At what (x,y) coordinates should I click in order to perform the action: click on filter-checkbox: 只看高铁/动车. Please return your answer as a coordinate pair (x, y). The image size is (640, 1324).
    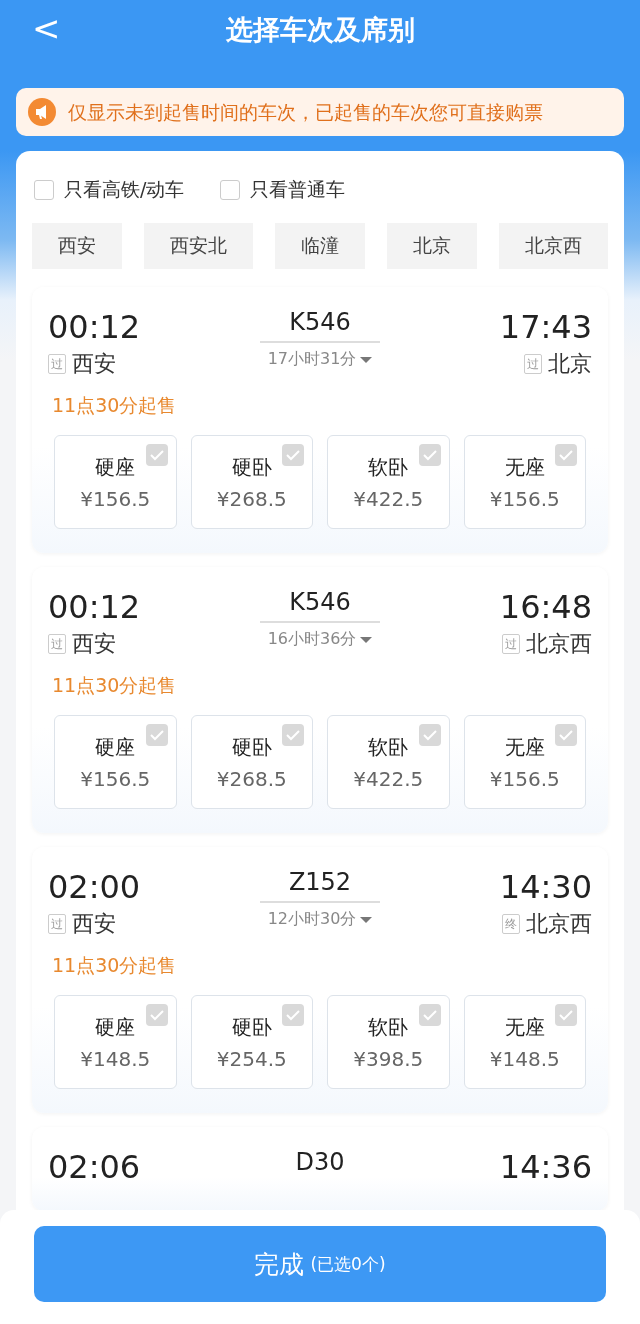
    Looking at the image, I should click on (109, 190).